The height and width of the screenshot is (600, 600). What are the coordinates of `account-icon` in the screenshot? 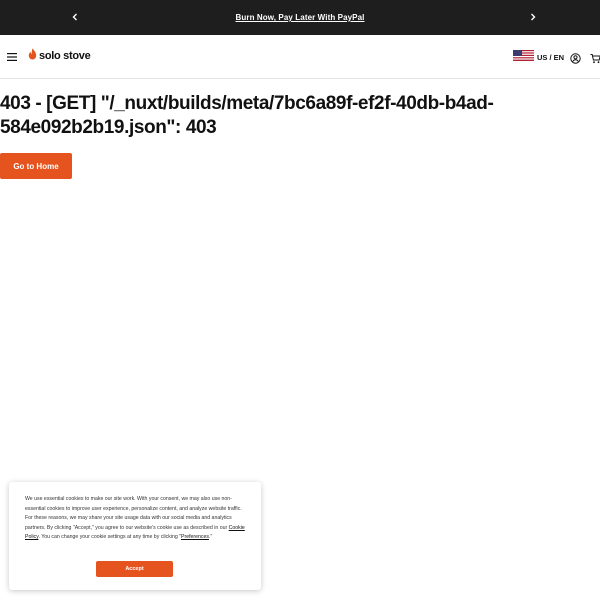 It's located at (575, 57).